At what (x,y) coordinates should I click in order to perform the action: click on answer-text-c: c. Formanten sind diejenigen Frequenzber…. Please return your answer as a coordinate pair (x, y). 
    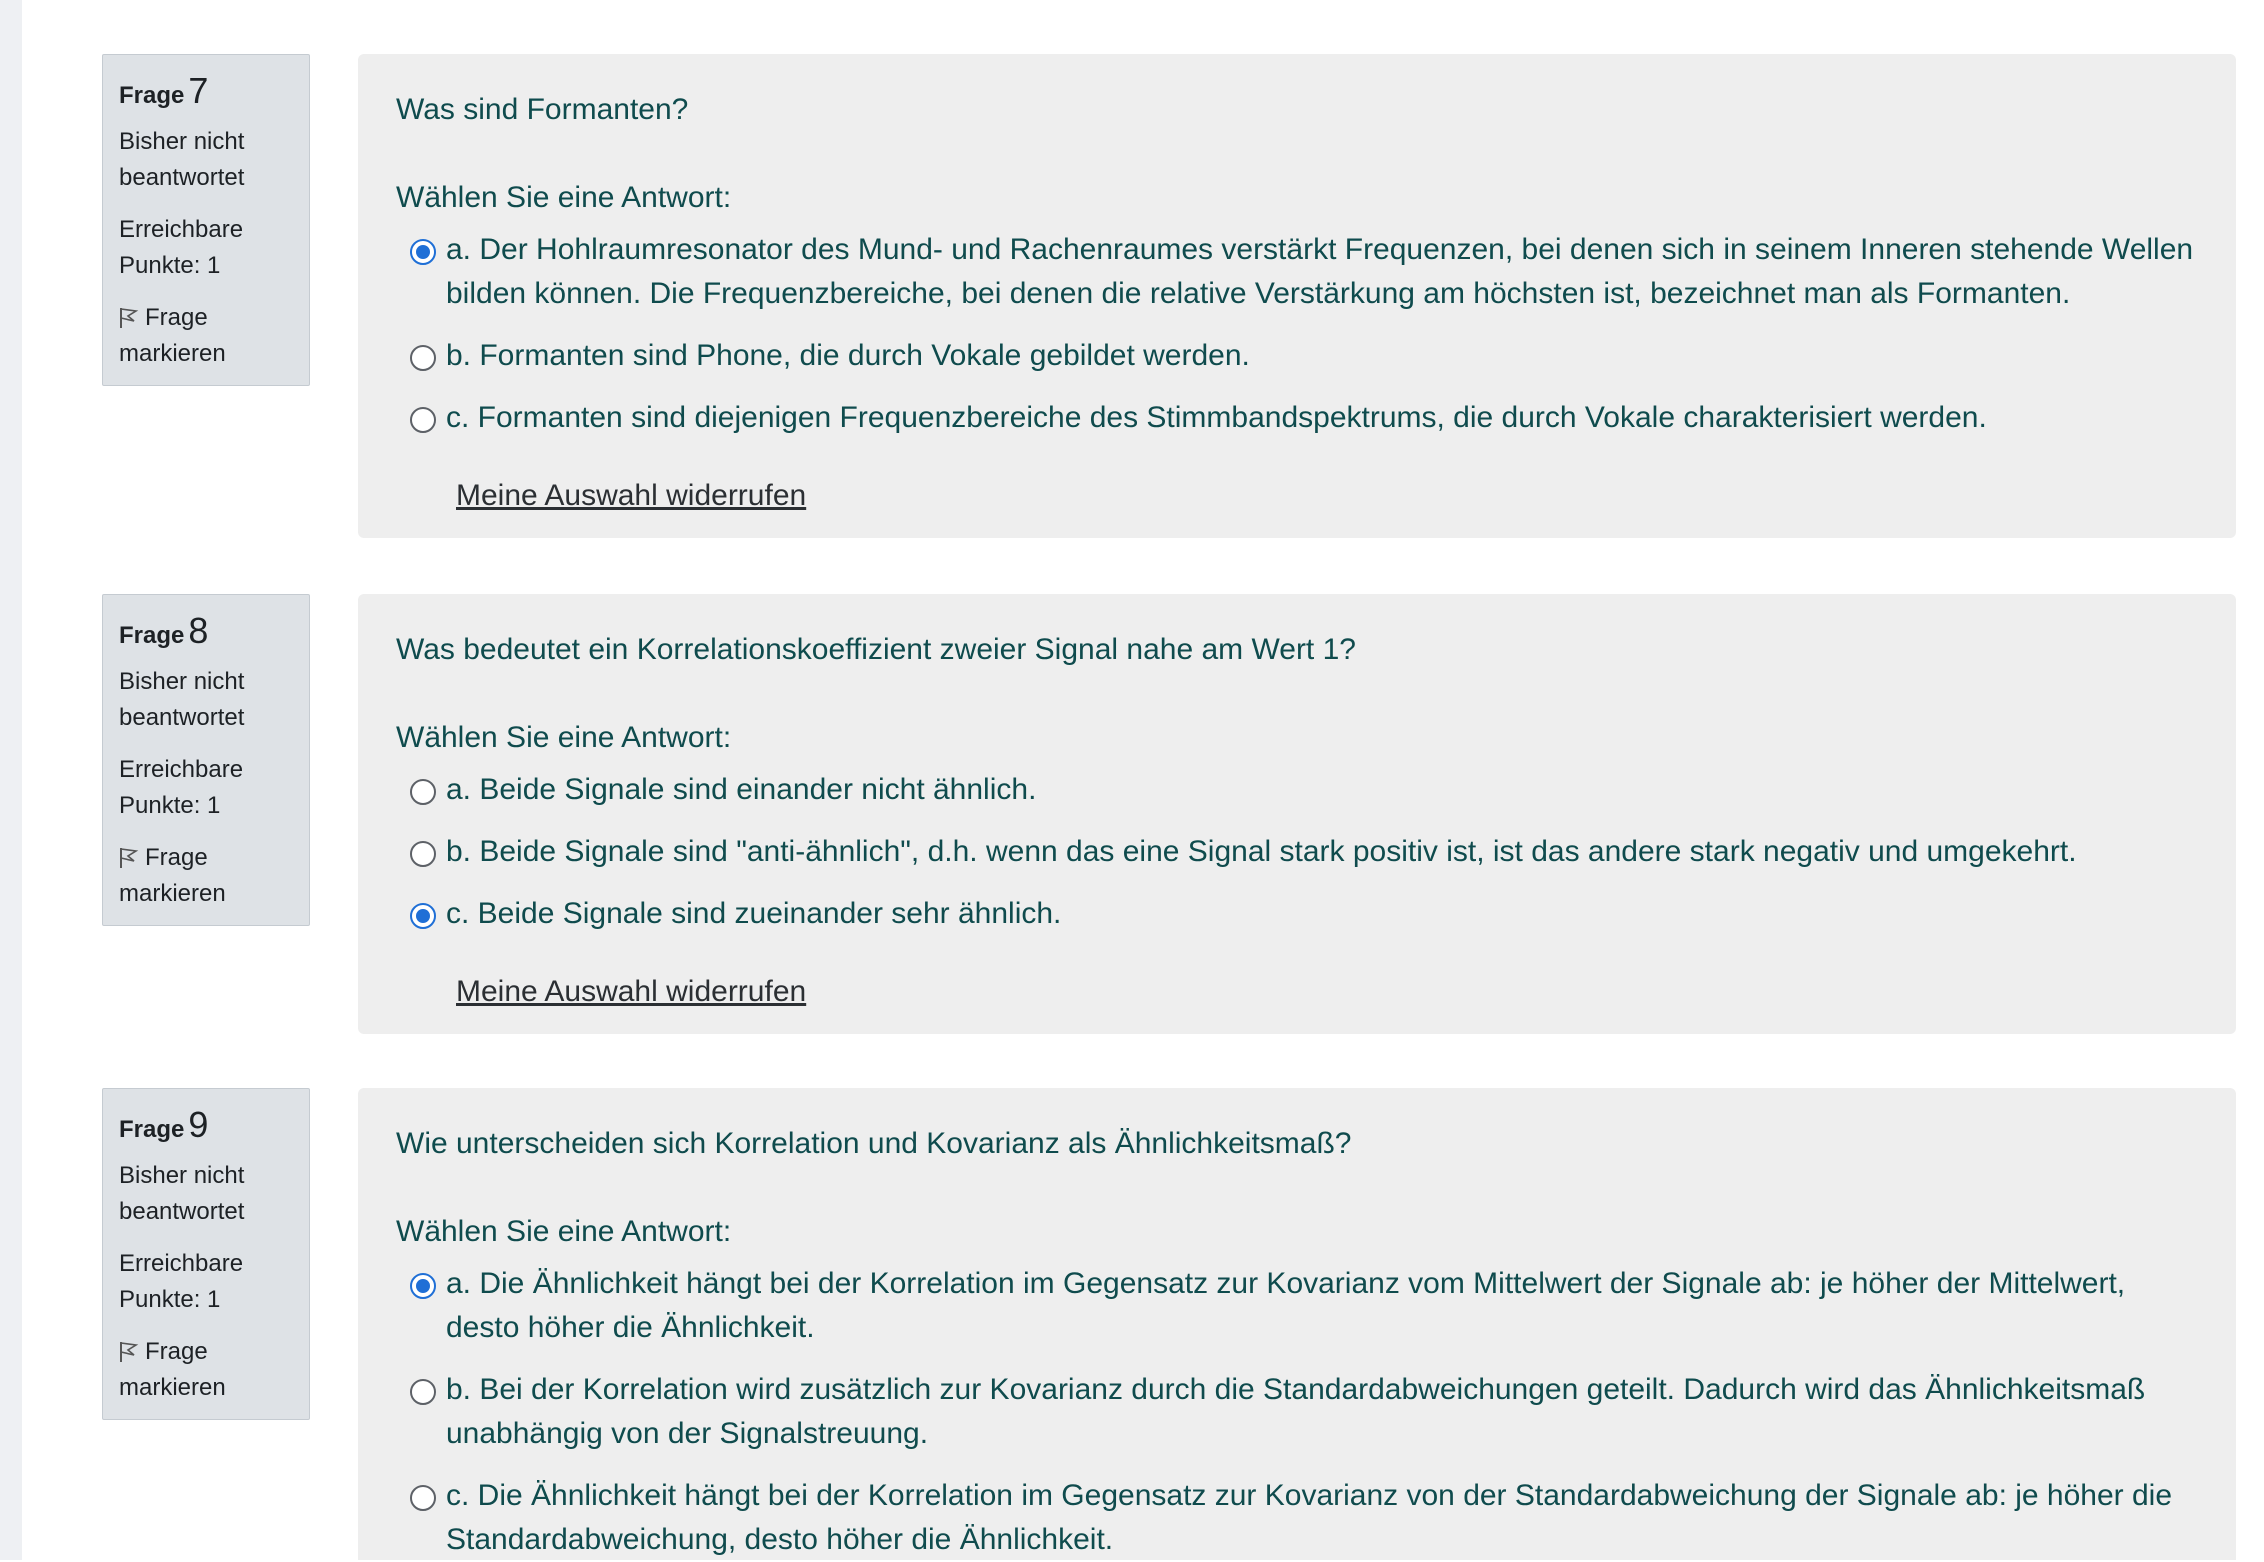
    Looking at the image, I should click on (1216, 417).